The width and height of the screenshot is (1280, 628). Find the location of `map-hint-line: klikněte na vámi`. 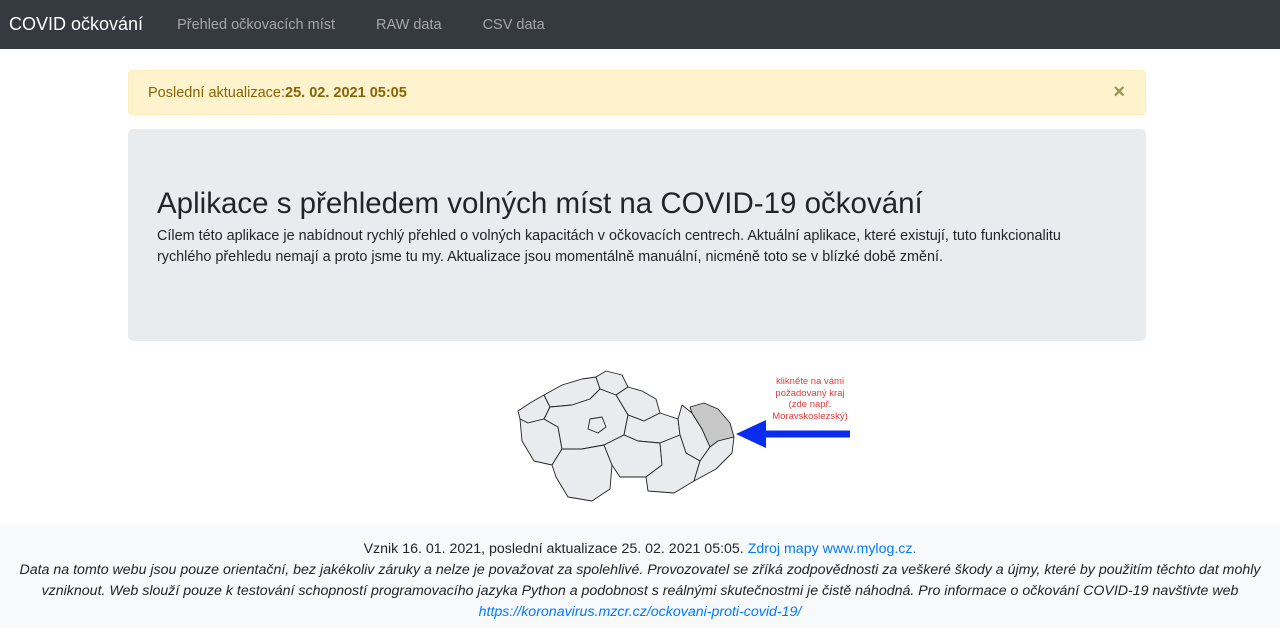

map-hint-line: klikněte na vámi is located at coordinates (810, 381).